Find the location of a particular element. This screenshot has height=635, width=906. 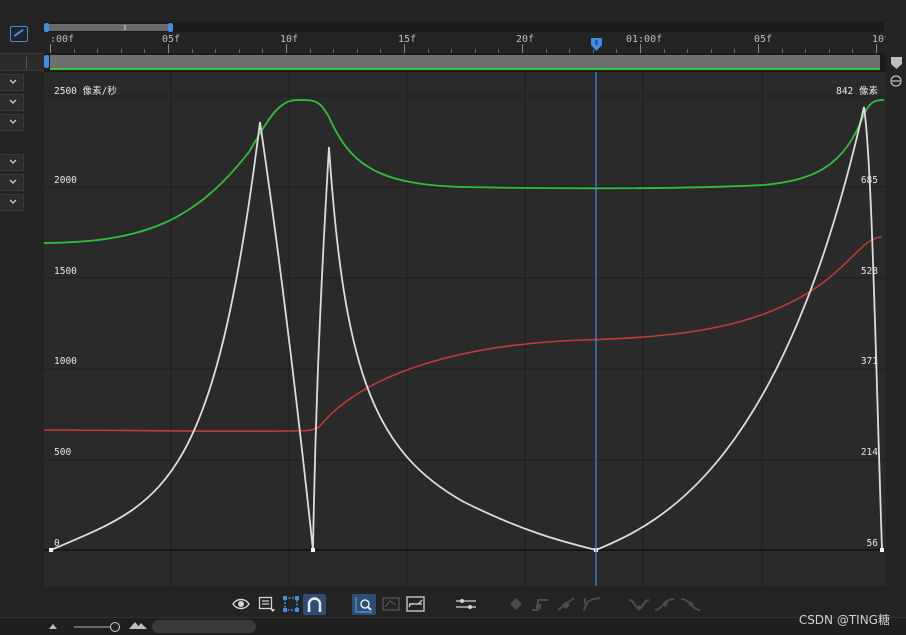

speed-axis-label: 1500 is located at coordinates (65, 271).